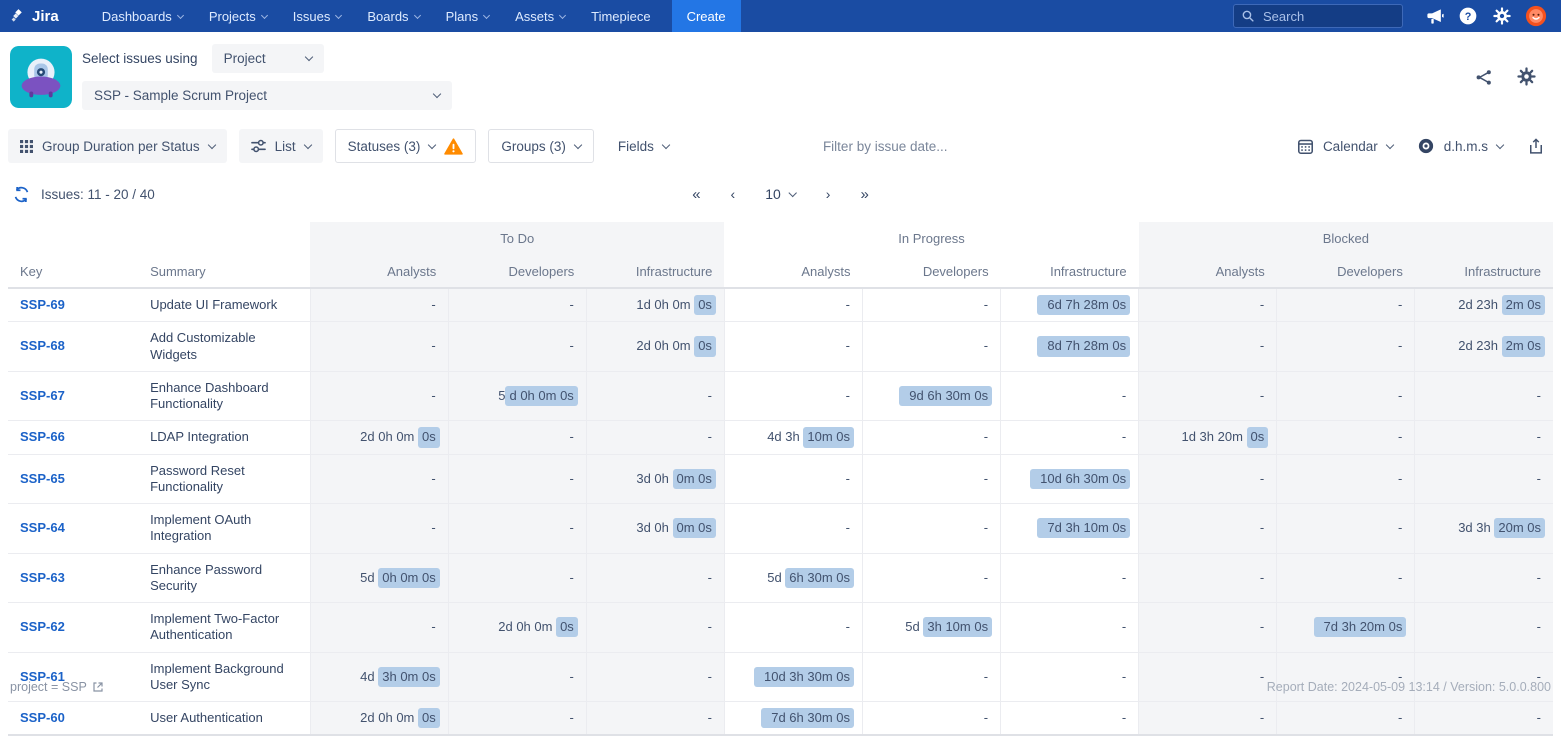 This screenshot has width=1561, height=736. Describe the element at coordinates (117, 146) in the screenshot. I see `report-type-dropdown: Group Duration per Status` at that location.